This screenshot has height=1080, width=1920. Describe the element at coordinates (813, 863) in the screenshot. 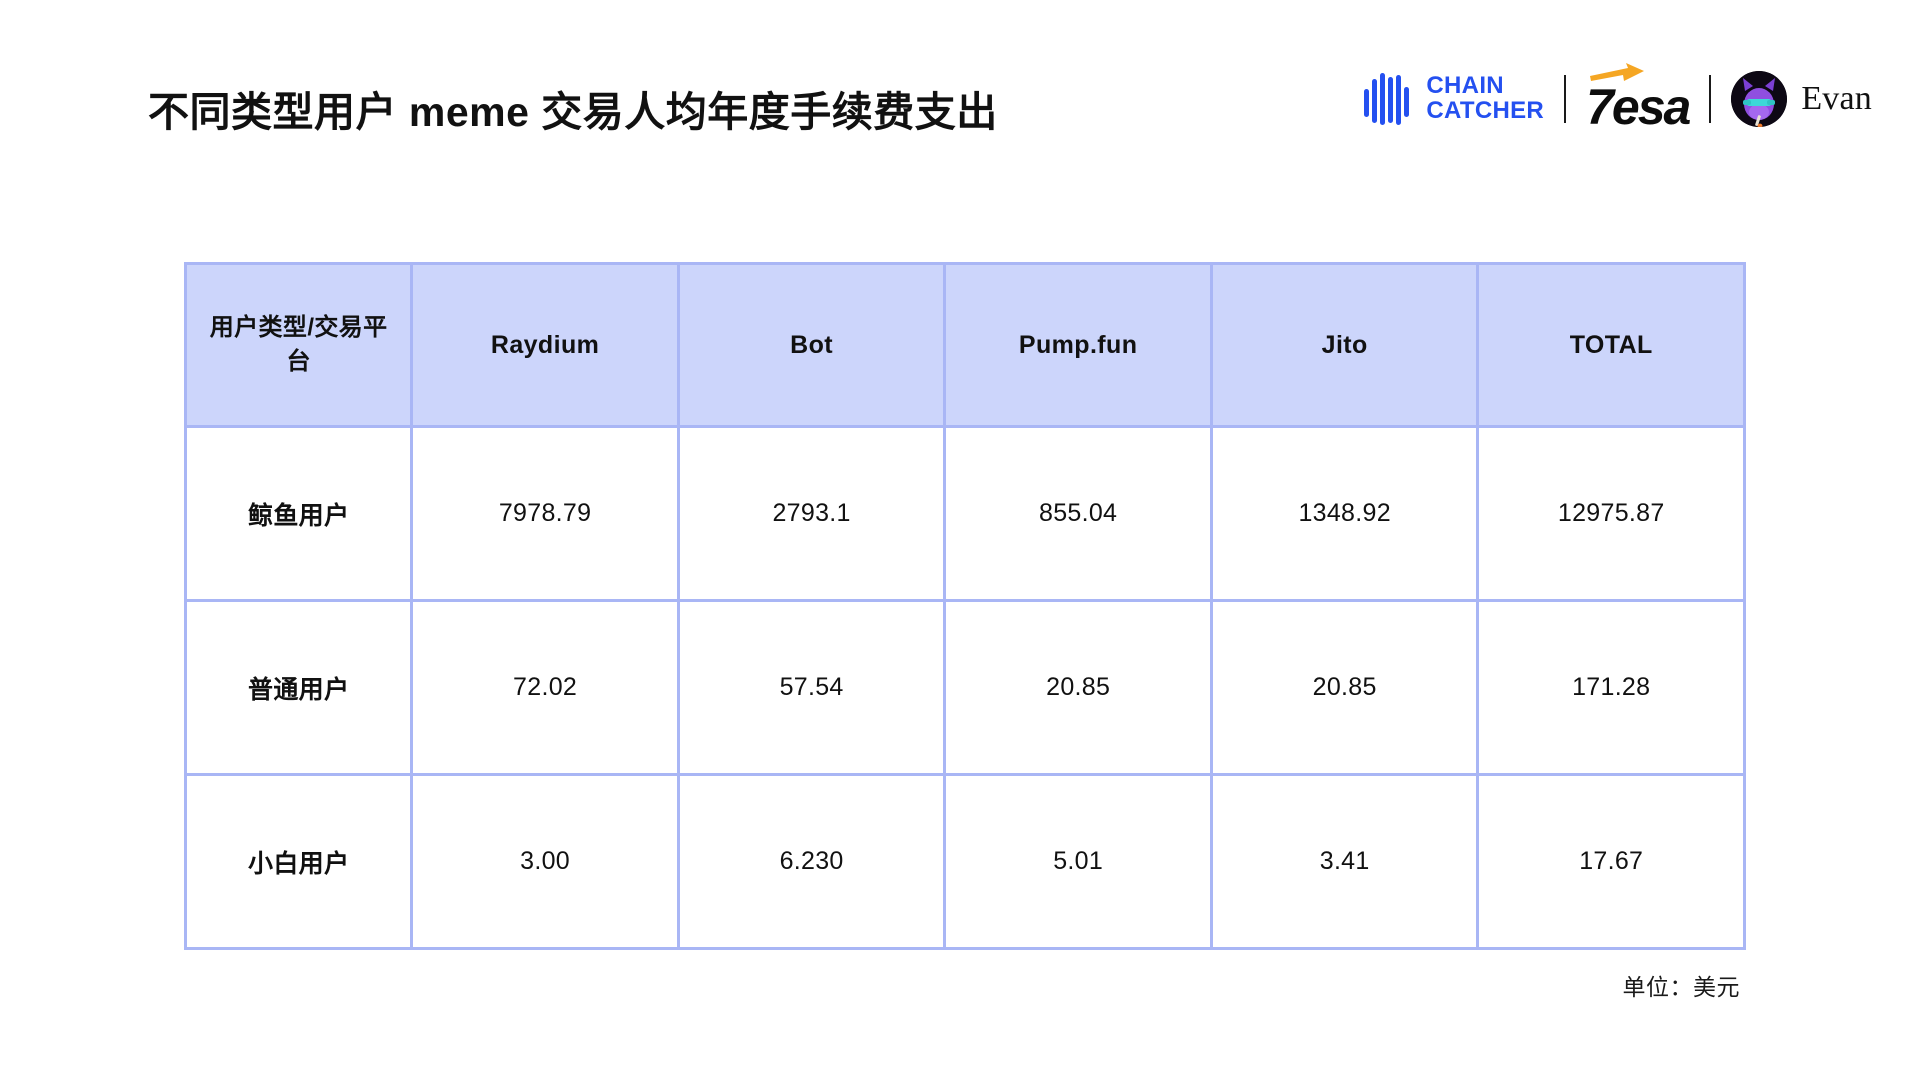

I see `cell-novice-bot: 6.230` at that location.